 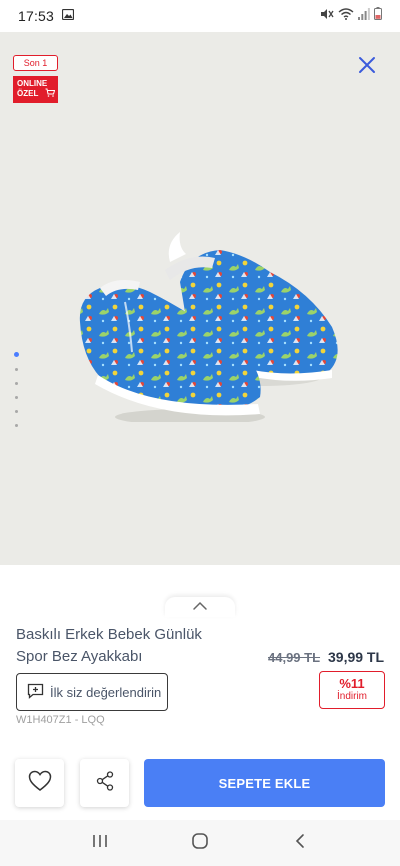 What do you see at coordinates (378, 16) in the screenshot?
I see `battery-icon` at bounding box center [378, 16].